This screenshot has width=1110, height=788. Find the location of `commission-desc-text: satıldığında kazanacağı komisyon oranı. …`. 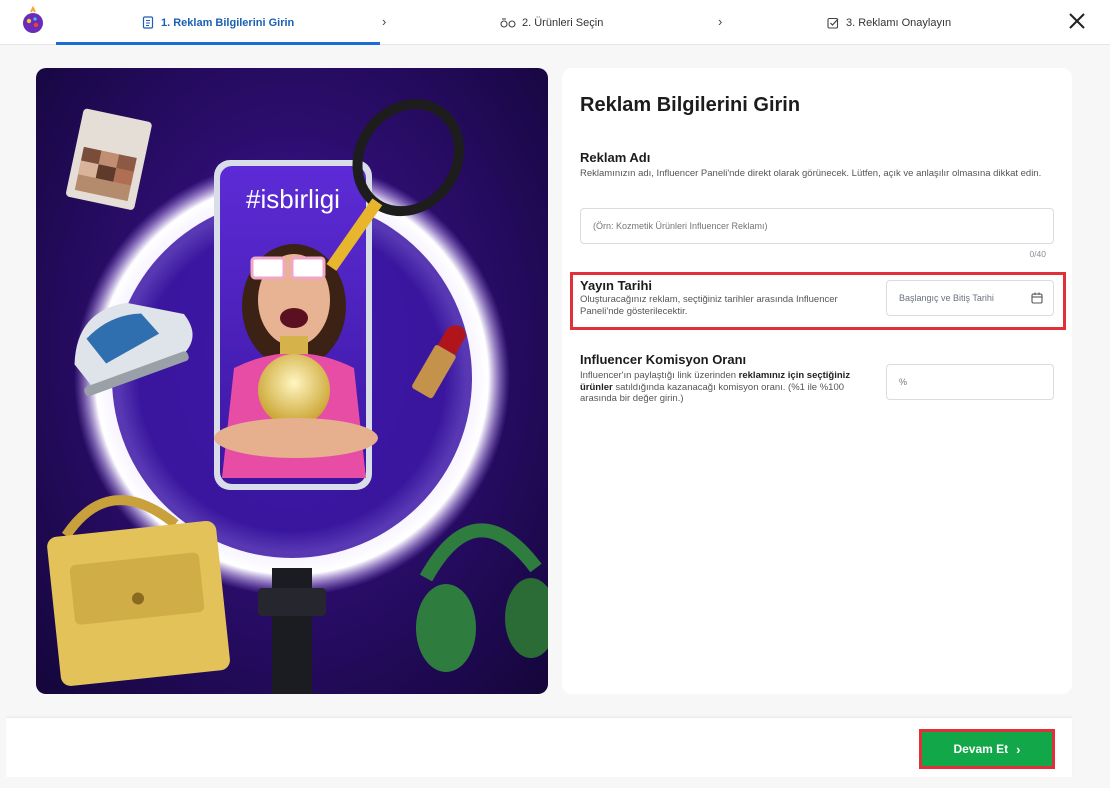

commission-desc-text: satıldığında kazanacağı komisyon oranı. … is located at coordinates (712, 393).